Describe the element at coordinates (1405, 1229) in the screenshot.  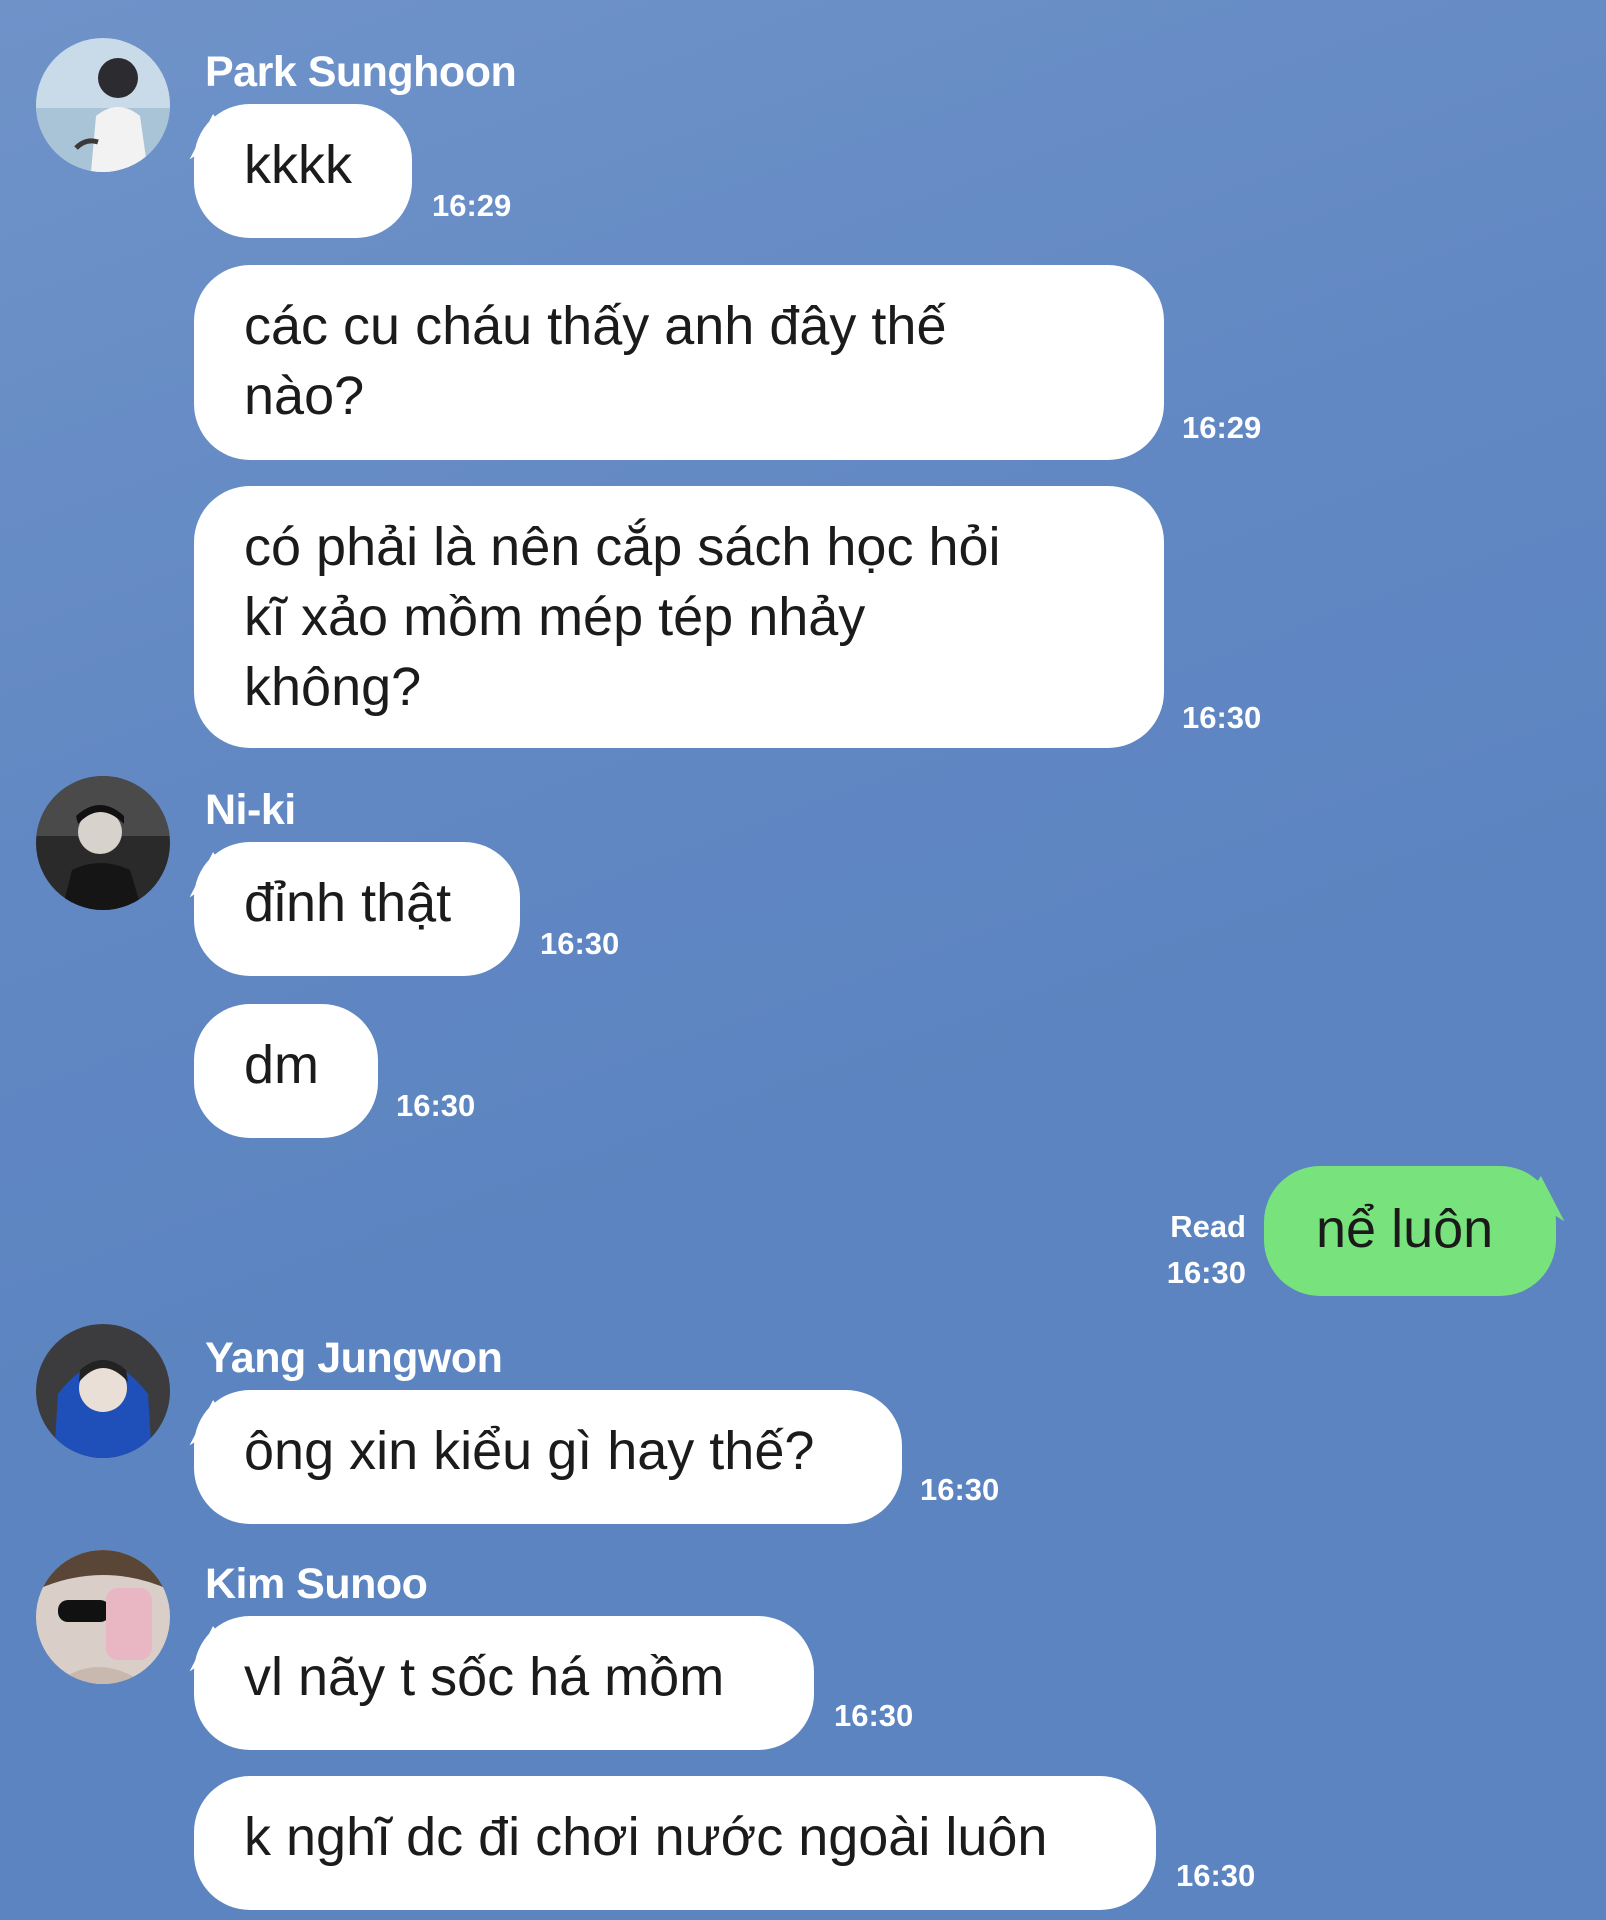
I see `message-text: nể luôn` at that location.